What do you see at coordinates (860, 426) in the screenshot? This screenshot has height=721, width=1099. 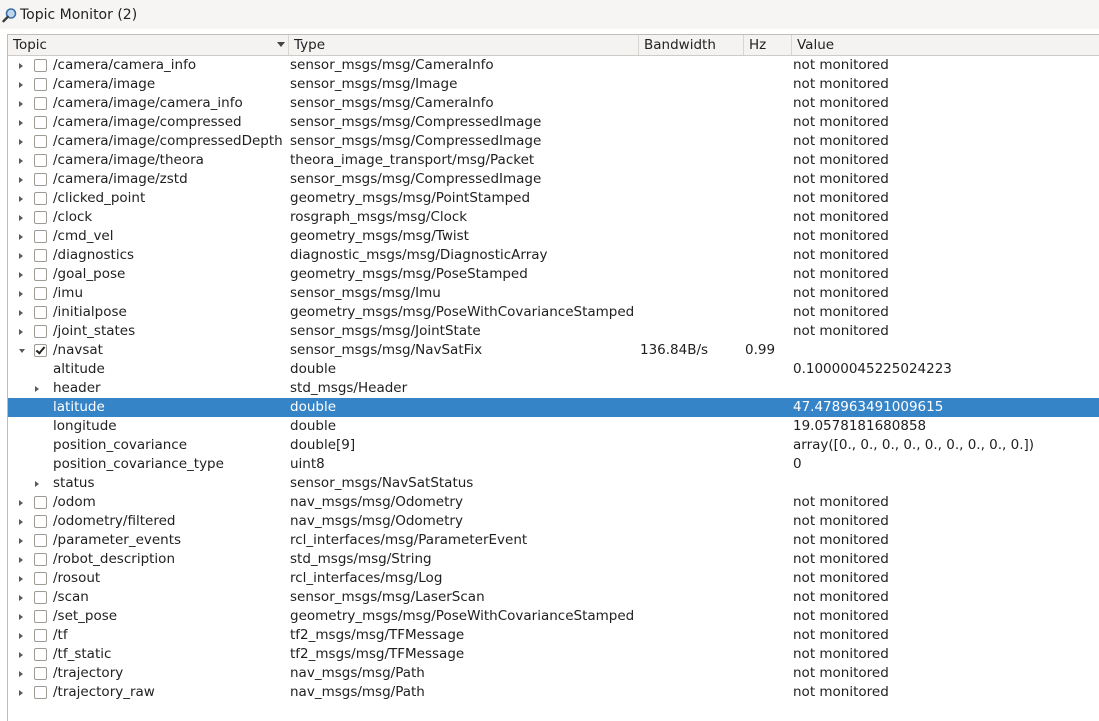 I see `value-cell: 19.0578181680858` at bounding box center [860, 426].